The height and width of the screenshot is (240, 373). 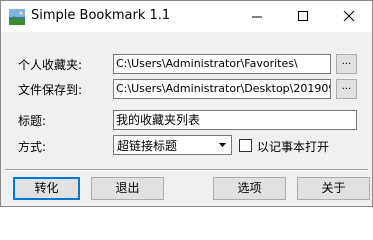 What do you see at coordinates (32, 147) in the screenshot?
I see `mode-label: 方式:` at bounding box center [32, 147].